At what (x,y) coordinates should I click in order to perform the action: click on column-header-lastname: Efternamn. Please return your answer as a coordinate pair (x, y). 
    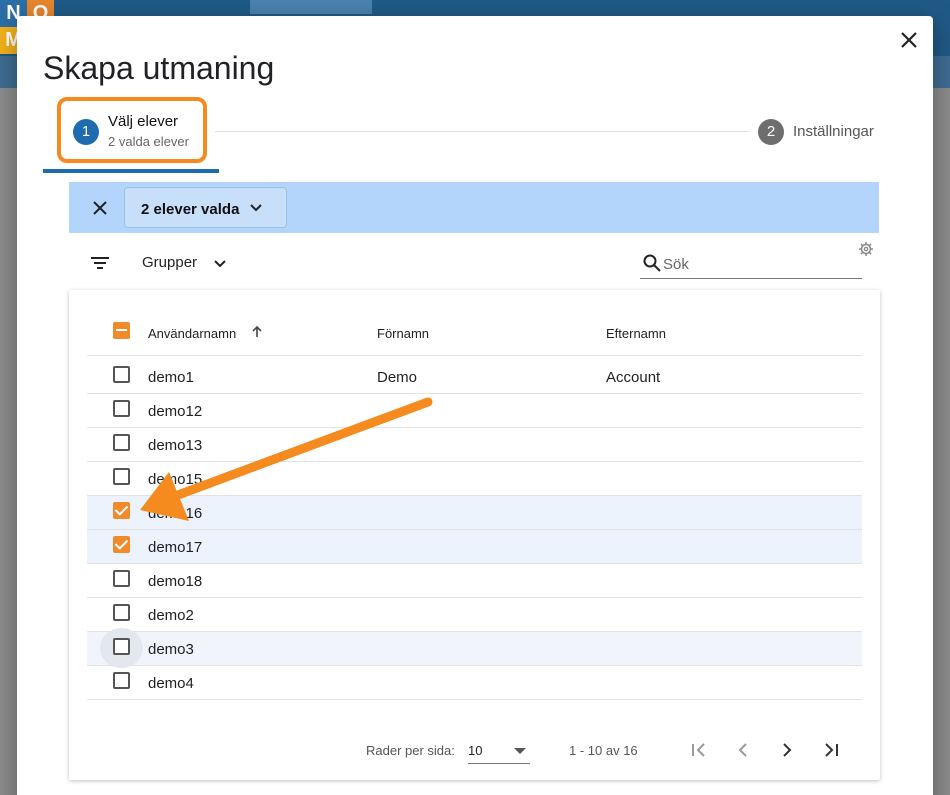
    Looking at the image, I should click on (636, 333).